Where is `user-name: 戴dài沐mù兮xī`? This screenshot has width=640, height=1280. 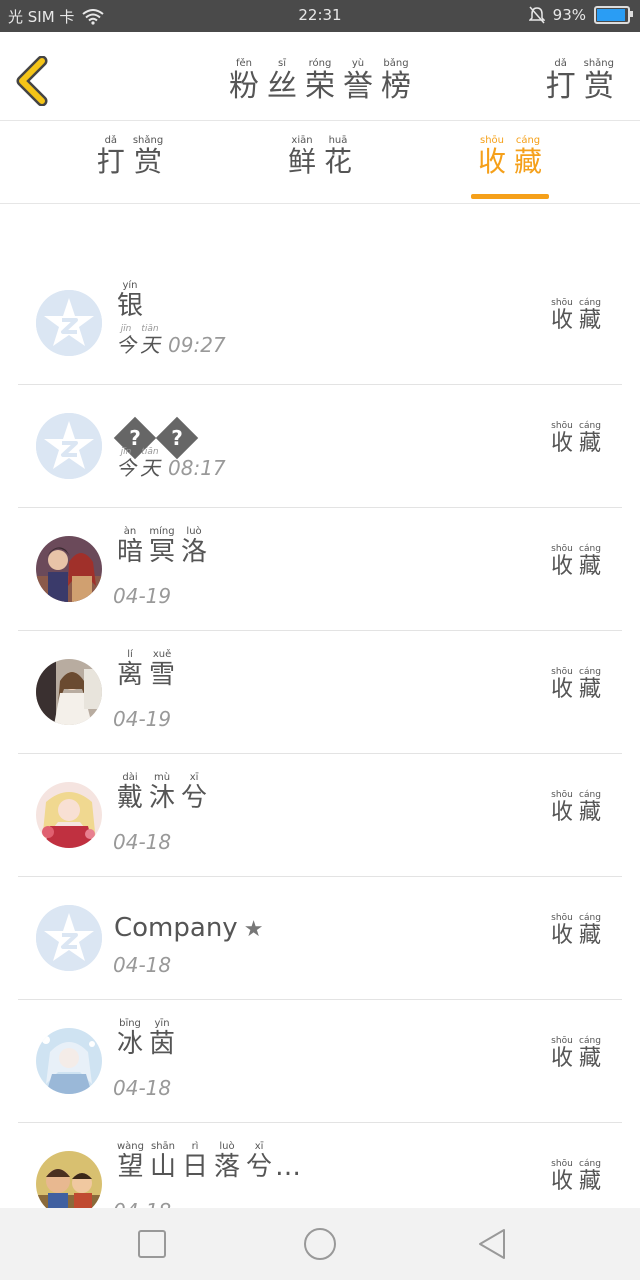
user-name: 戴dài沐mù兮xī is located at coordinates (162, 793).